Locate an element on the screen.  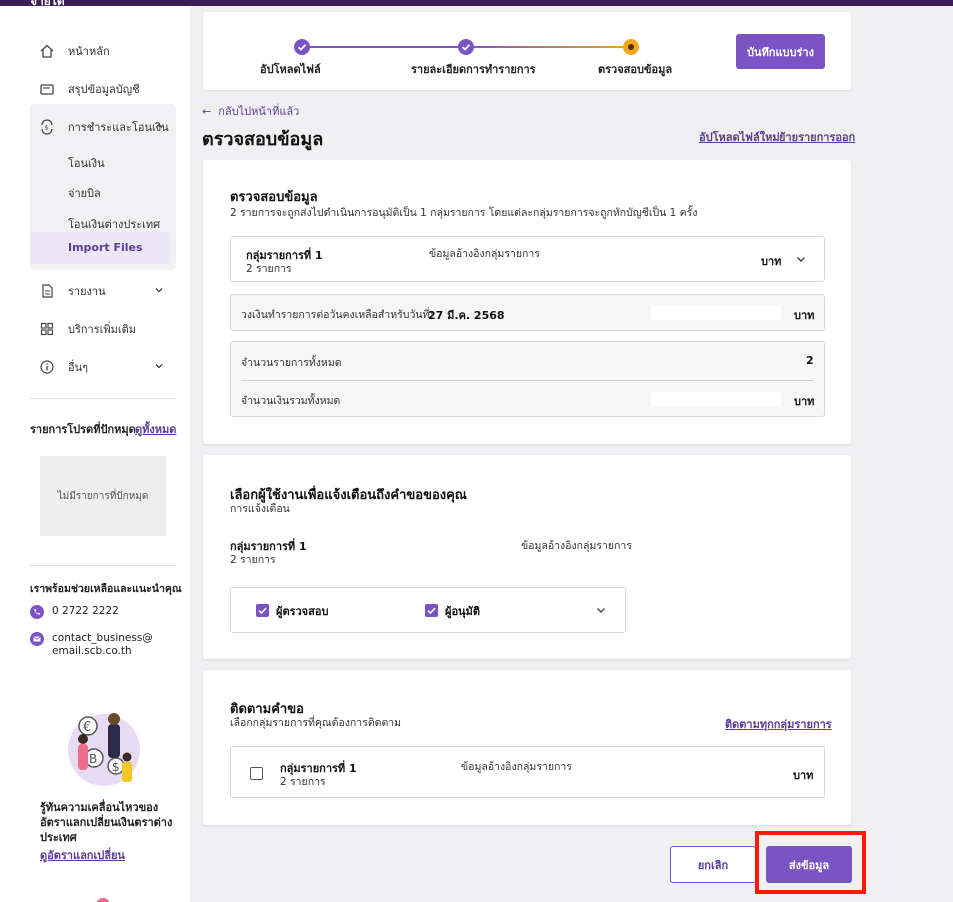
sidebar-item-reports: รายงาน is located at coordinates (103, 291).